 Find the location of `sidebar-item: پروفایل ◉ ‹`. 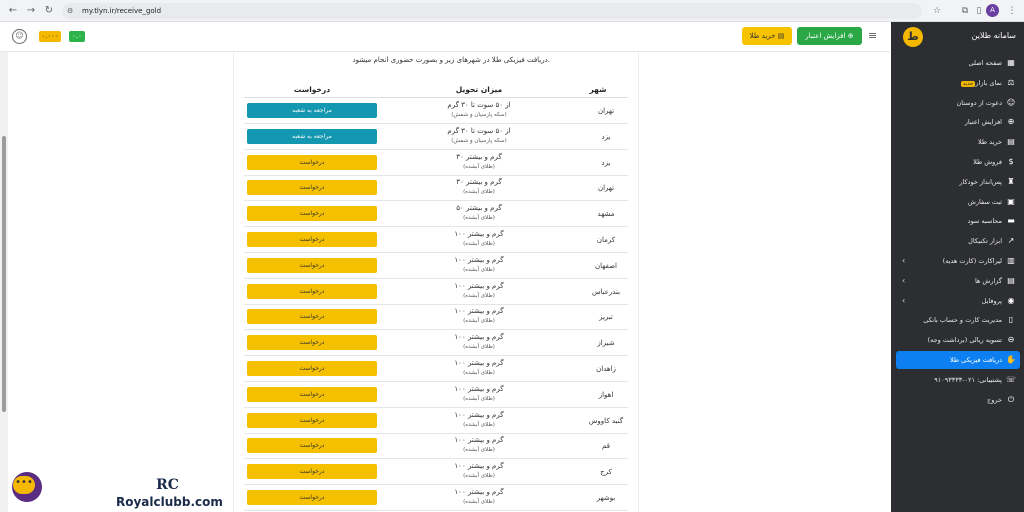

sidebar-item: پروفایل ◉ ‹ is located at coordinates (958, 301).